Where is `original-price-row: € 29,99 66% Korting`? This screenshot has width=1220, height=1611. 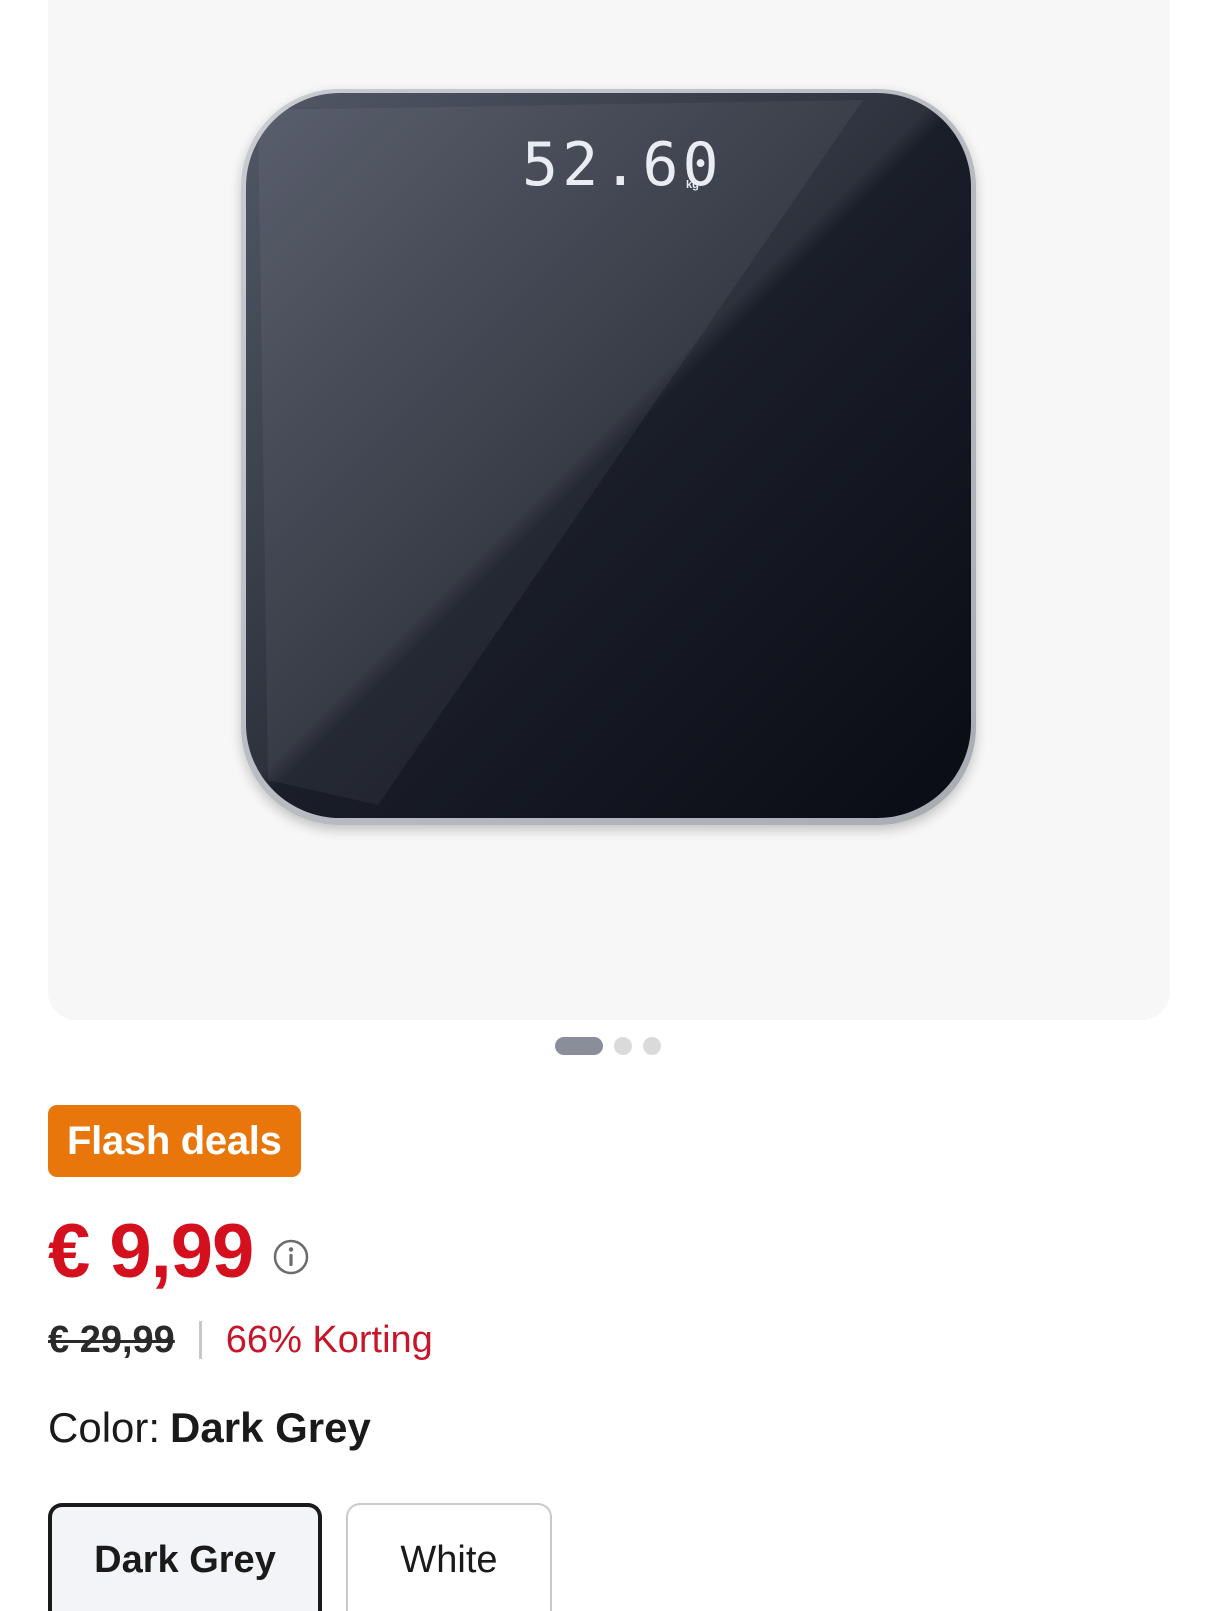
original-price-row: € 29,99 66% Korting is located at coordinates (240, 1340).